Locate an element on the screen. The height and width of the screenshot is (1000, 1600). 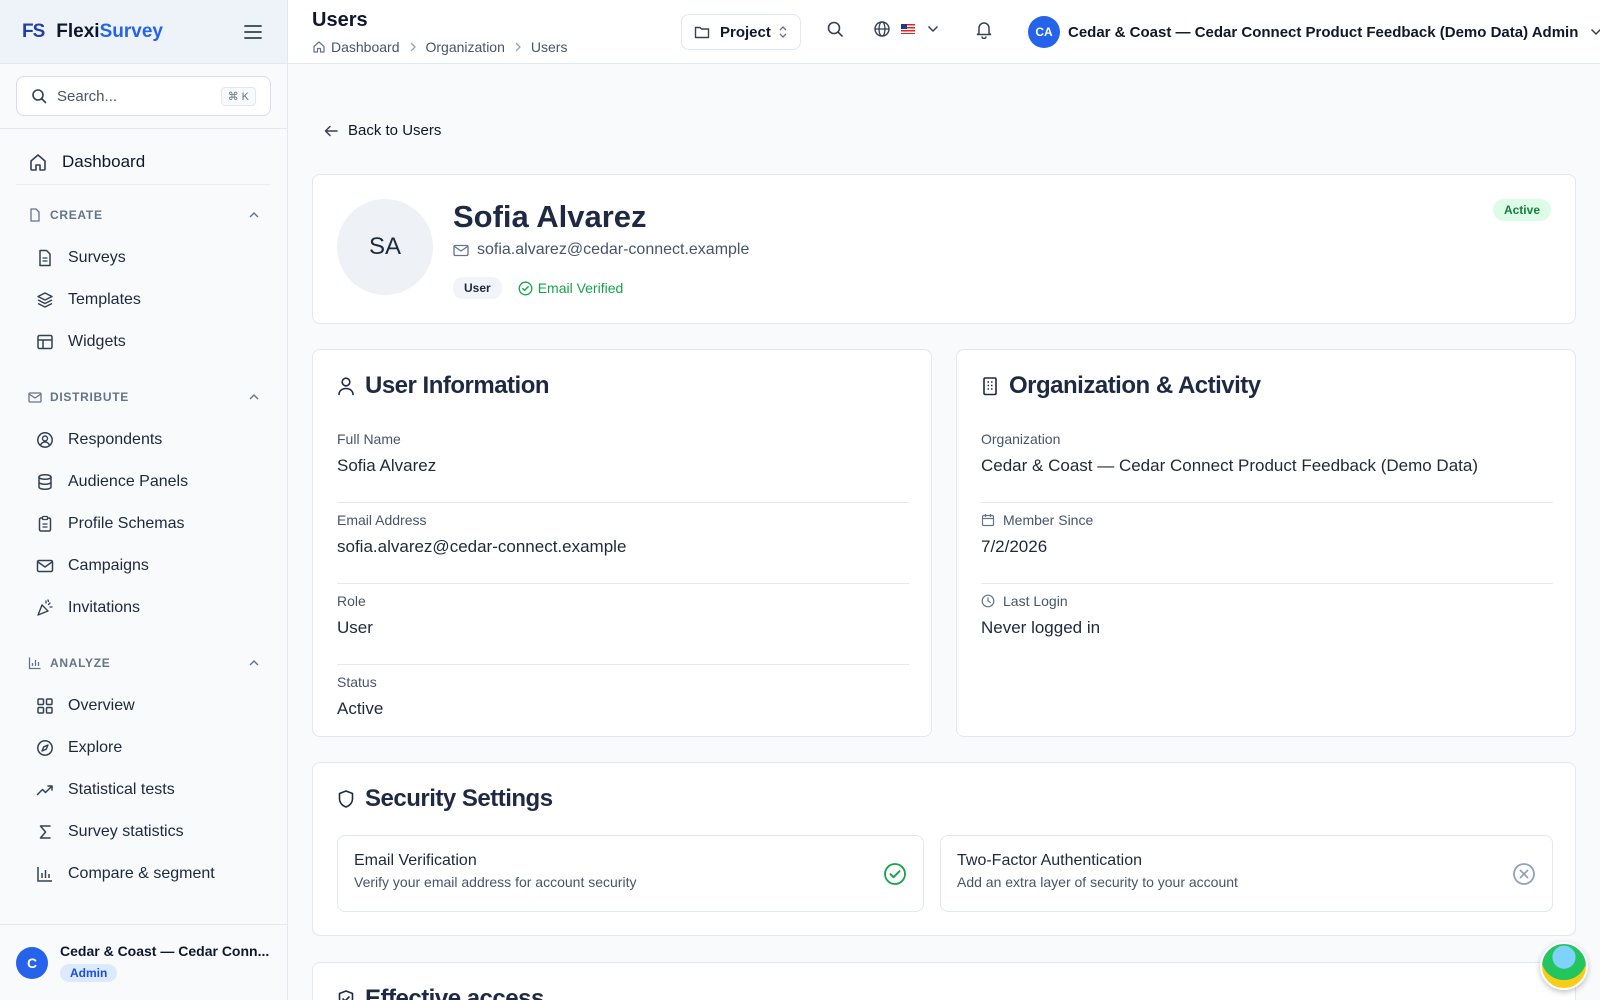
field-value: User is located at coordinates (355, 627).